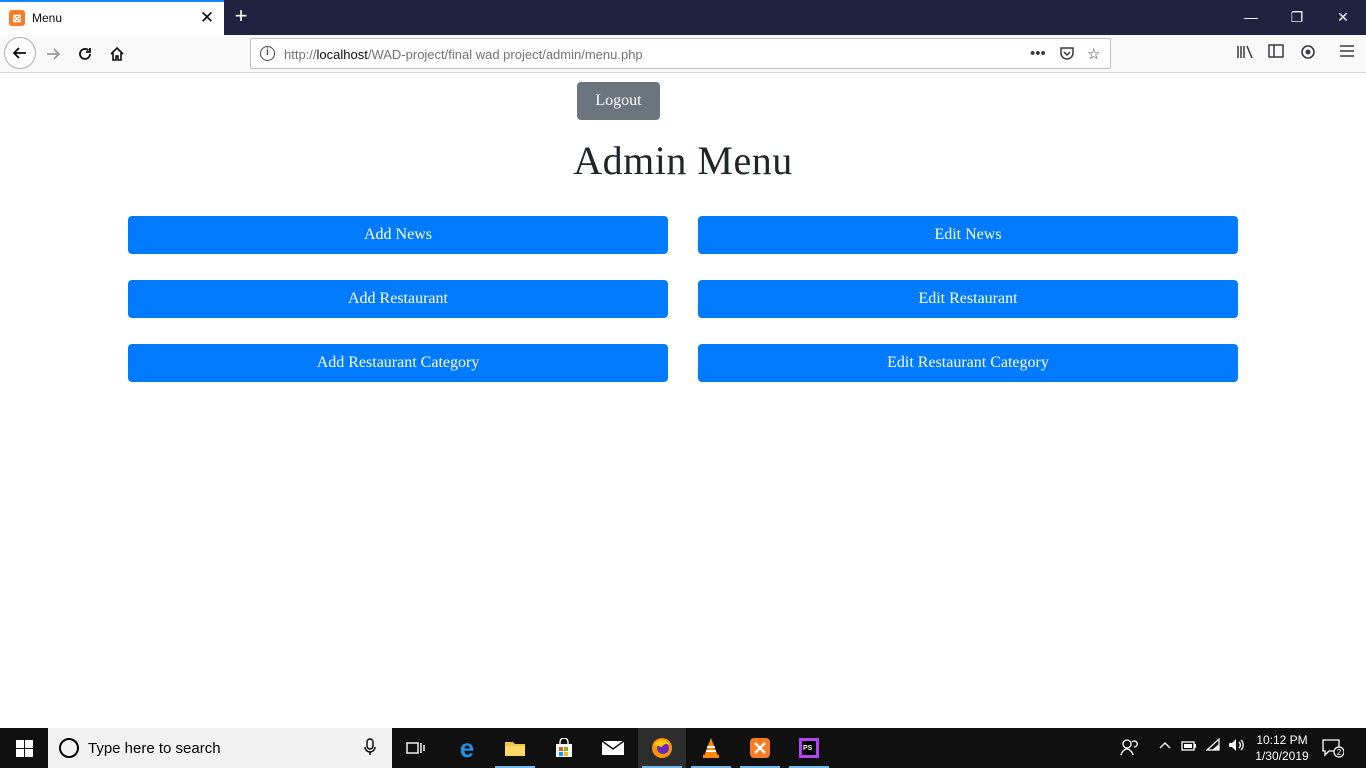  I want to click on home-icon, so click(117, 53).